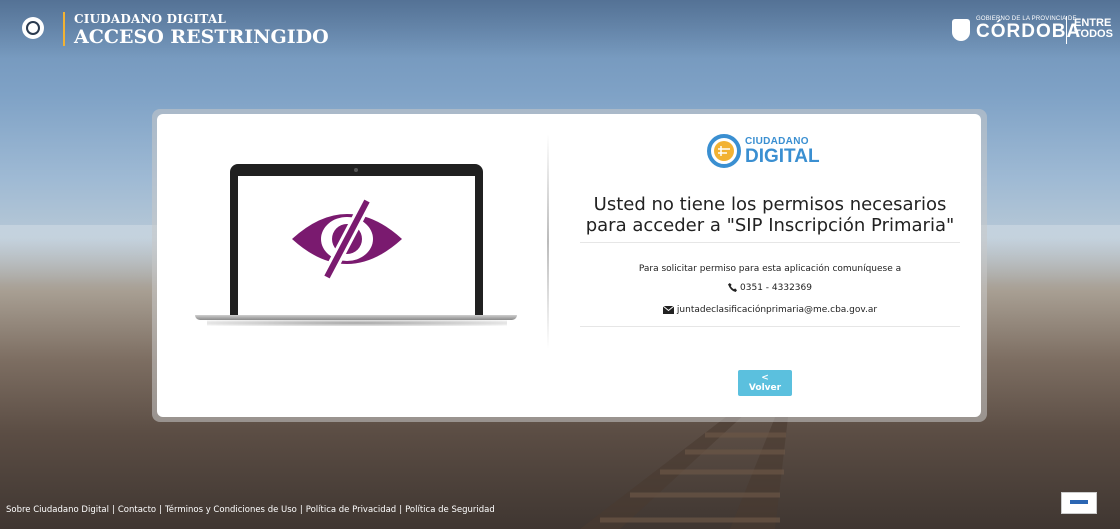  I want to click on entre-todos-logo: ENTRE TODOS, so click(1093, 29).